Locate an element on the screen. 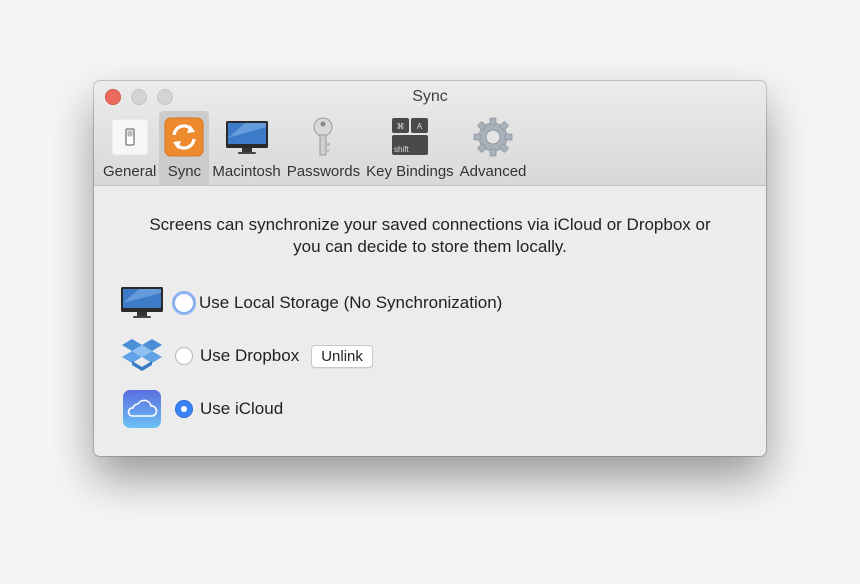  keyboard-icon: ⌘ A shift is located at coordinates (410, 137).